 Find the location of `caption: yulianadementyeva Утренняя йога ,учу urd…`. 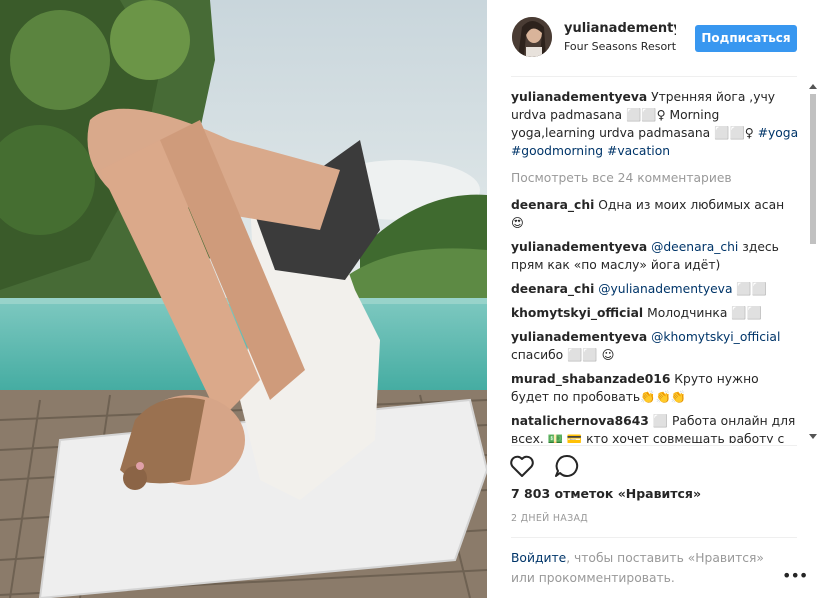

caption: yulianadementyeva Утренняя йога ,учу urd… is located at coordinates (655, 124).